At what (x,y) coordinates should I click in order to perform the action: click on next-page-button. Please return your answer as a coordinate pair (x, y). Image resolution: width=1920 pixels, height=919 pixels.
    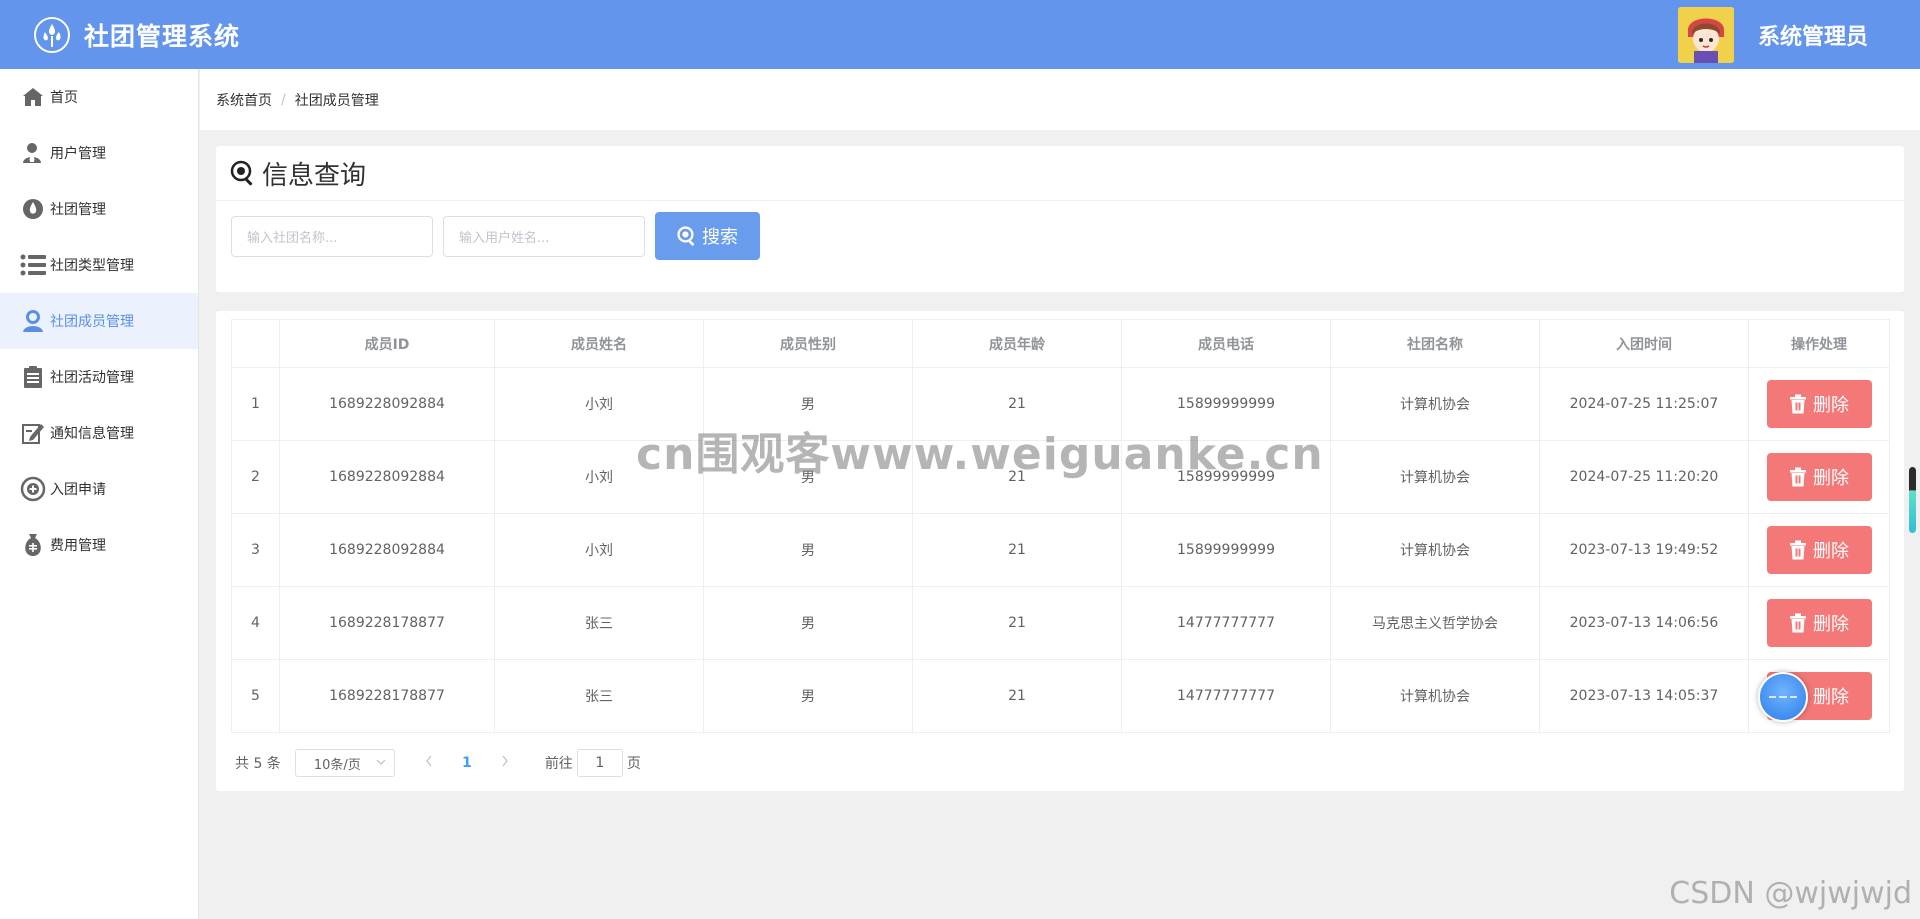
    Looking at the image, I should click on (505, 763).